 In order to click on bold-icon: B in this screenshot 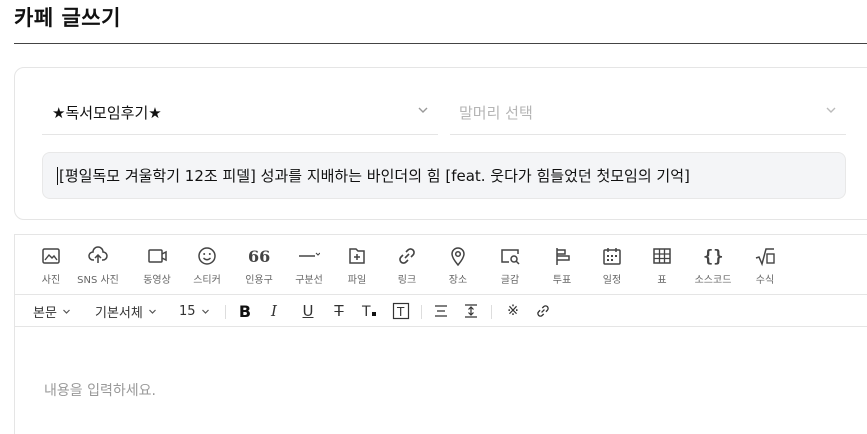, I will do `click(245, 311)`.